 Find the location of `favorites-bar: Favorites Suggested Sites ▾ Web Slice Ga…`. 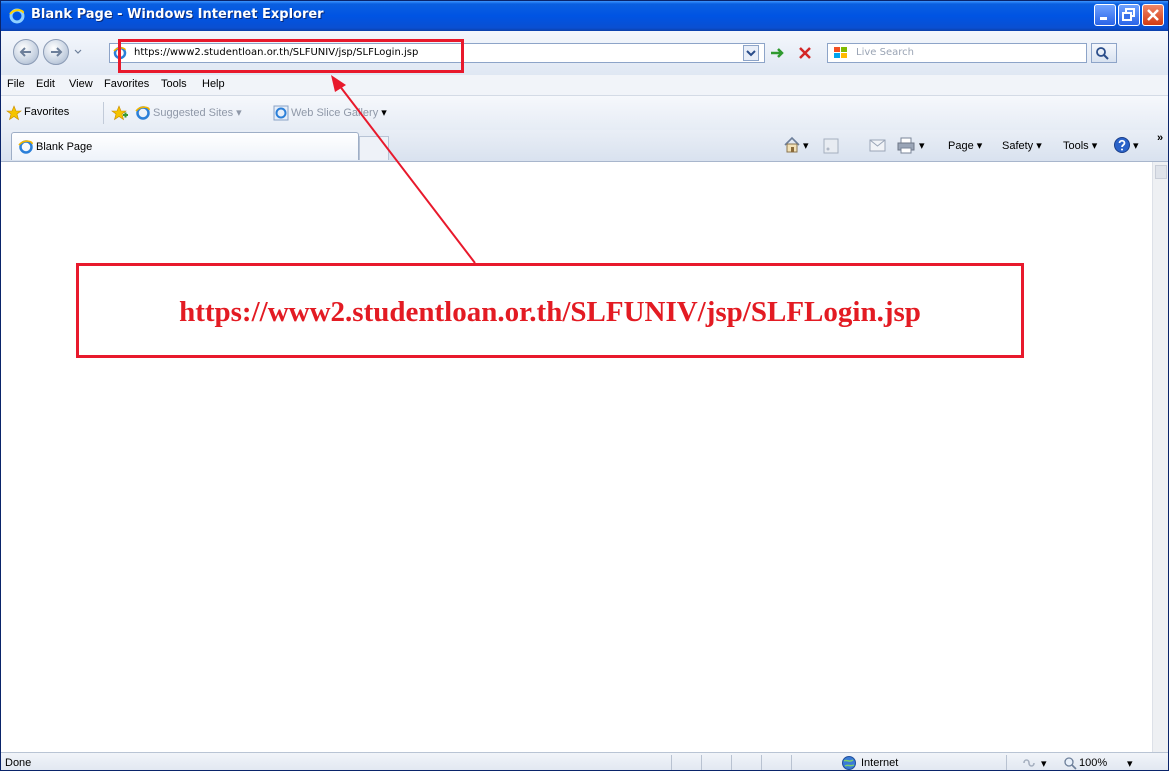

favorites-bar: Favorites Suggested Sites ▾ Web Slice Ga… is located at coordinates (584, 113).